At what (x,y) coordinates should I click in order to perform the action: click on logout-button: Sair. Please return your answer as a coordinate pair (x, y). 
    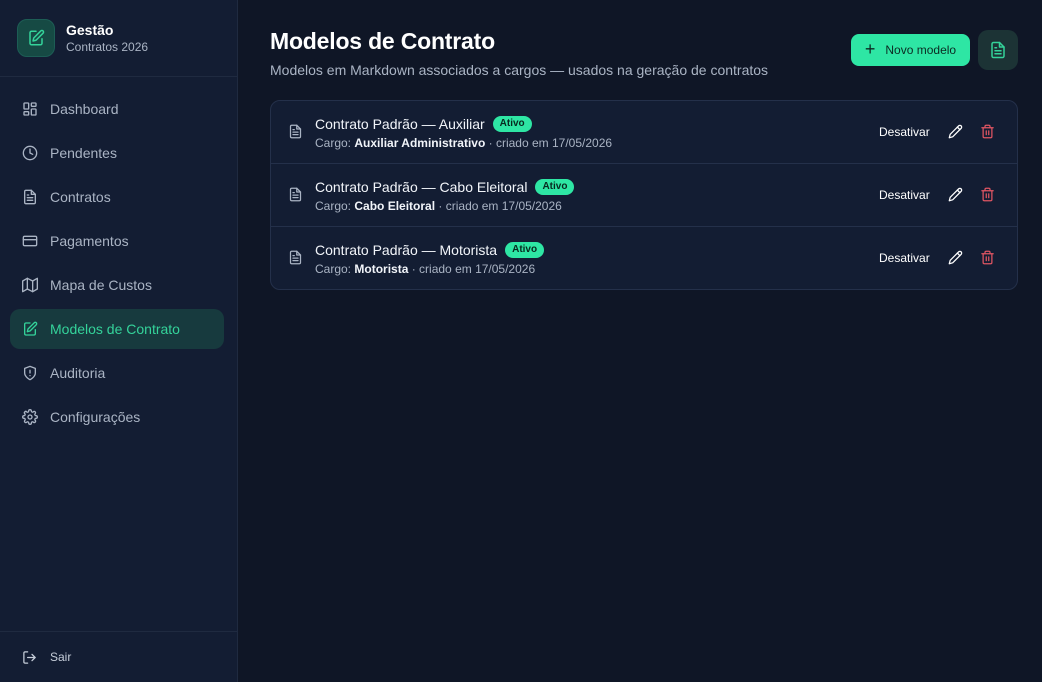
    Looking at the image, I should click on (118, 656).